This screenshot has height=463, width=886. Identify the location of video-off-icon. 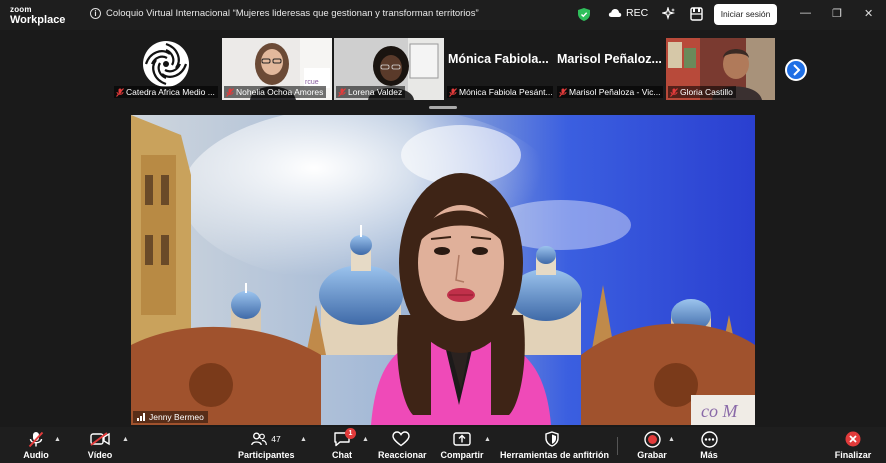
(100, 439).